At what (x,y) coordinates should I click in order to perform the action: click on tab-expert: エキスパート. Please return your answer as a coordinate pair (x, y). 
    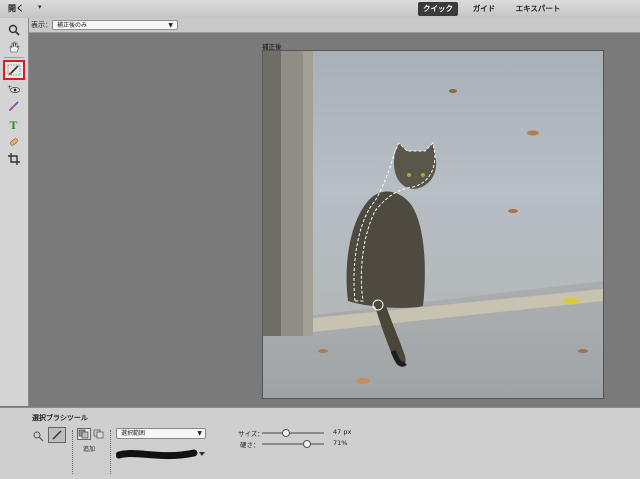
    Looking at the image, I should click on (538, 9).